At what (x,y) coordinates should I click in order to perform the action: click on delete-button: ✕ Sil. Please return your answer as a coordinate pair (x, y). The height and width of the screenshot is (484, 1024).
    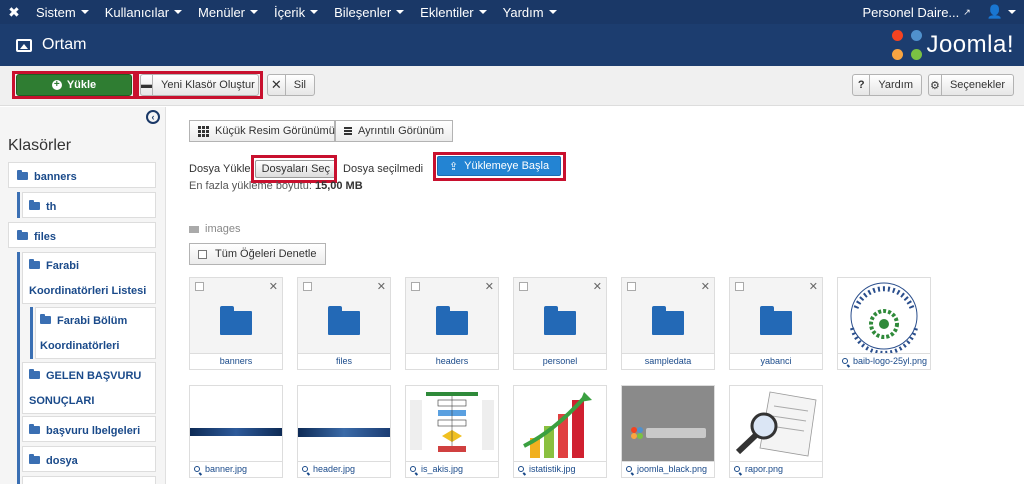
    Looking at the image, I should click on (291, 85).